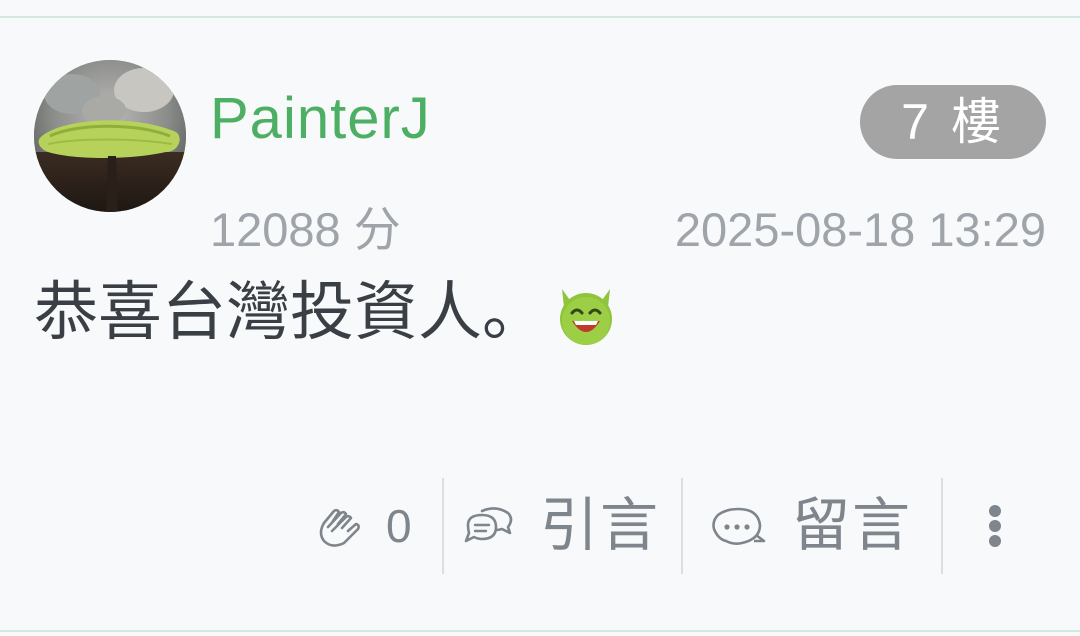  I want to click on clap-hands-icon, so click(339, 526).